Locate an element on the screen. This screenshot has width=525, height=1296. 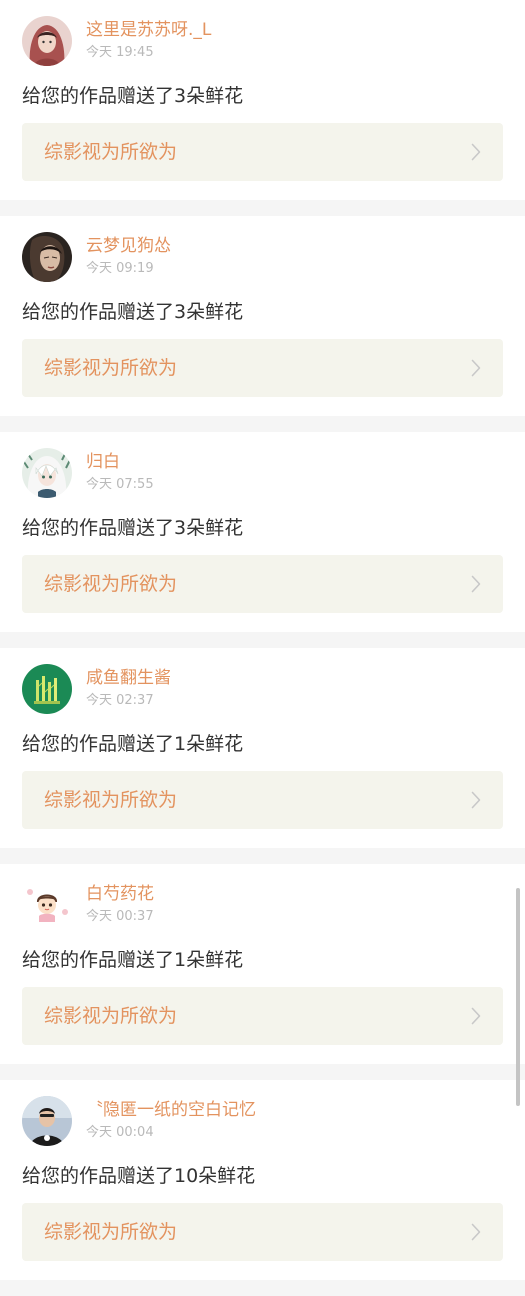
username: 白芍药花 is located at coordinates (120, 894).